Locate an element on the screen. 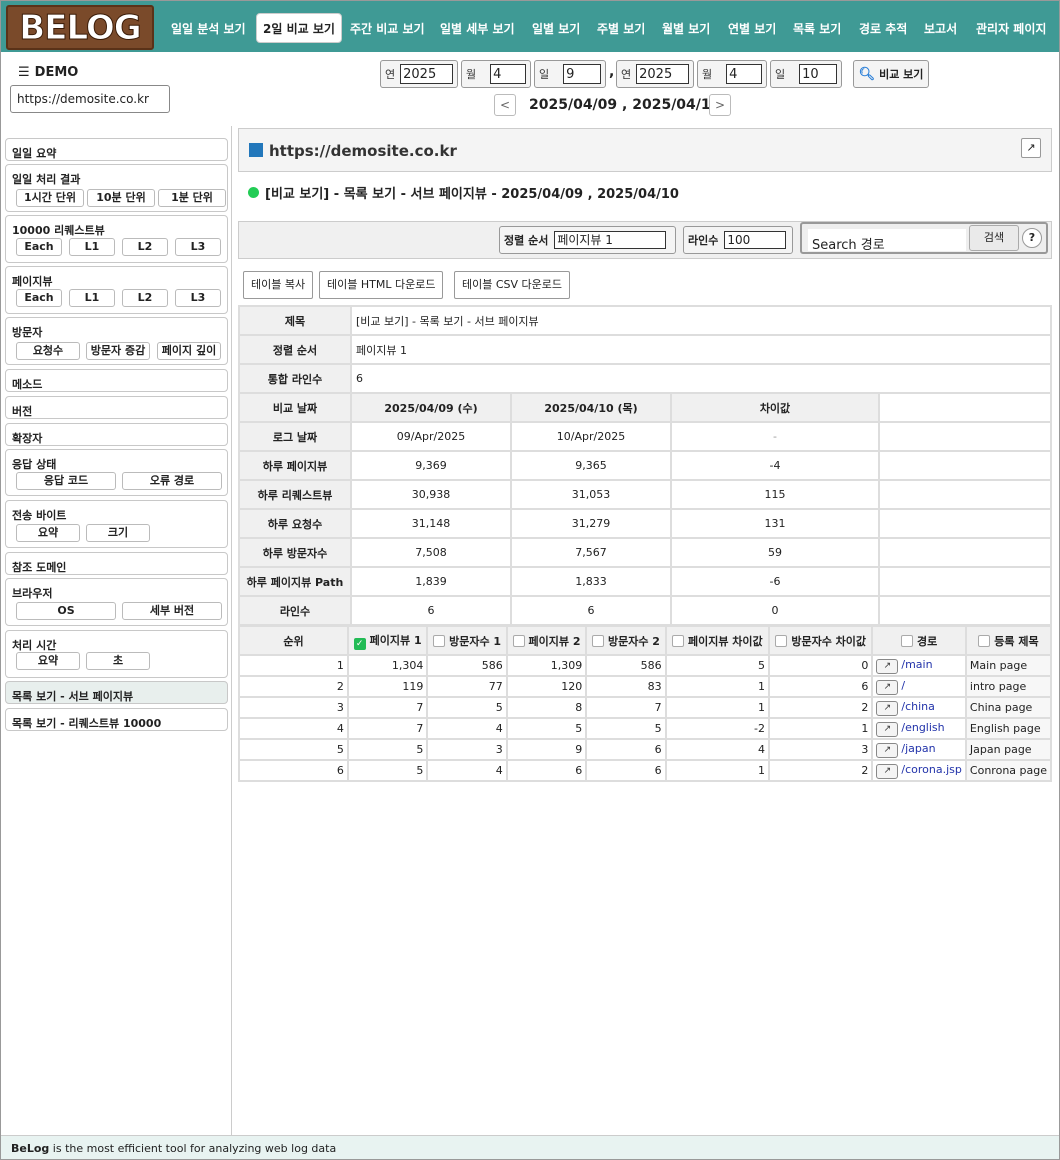 The height and width of the screenshot is (1160, 1060). pv-each-button: Each is located at coordinates (39, 298).